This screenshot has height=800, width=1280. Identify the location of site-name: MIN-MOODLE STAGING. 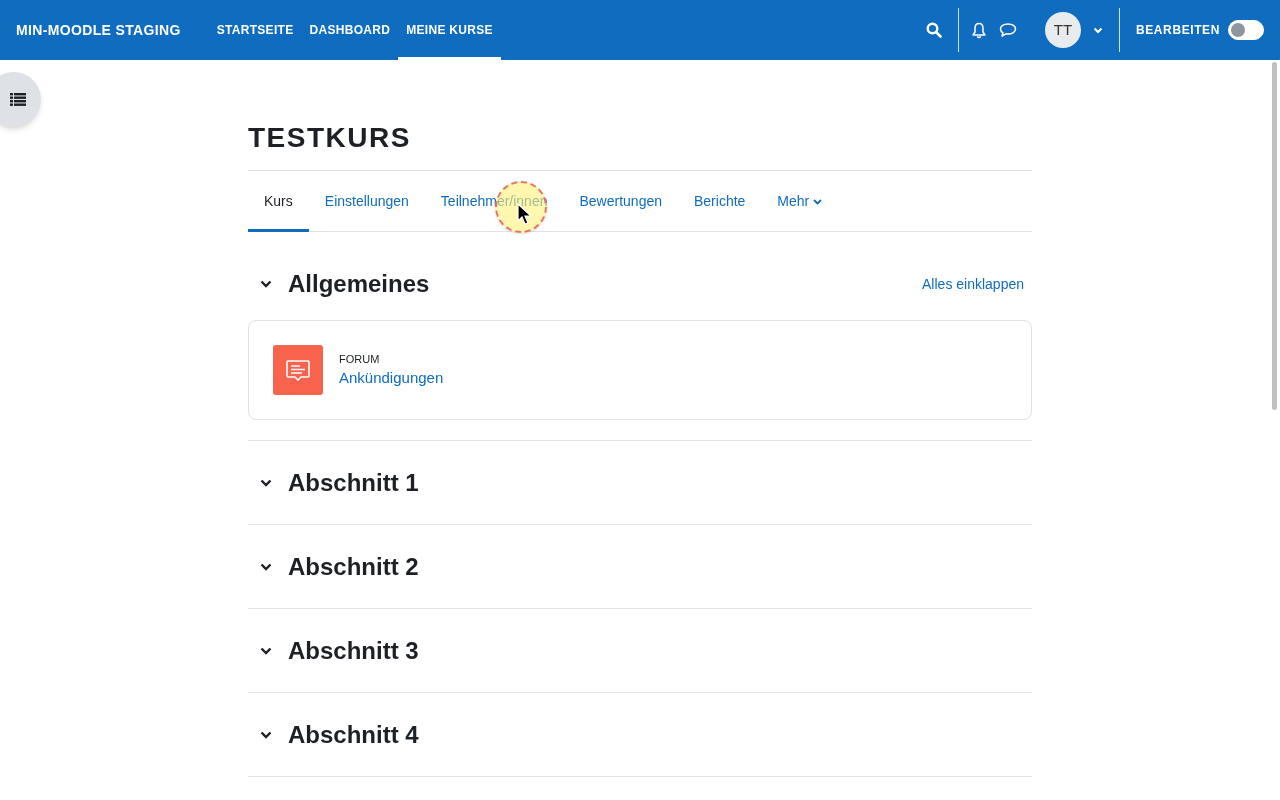
(98, 30).